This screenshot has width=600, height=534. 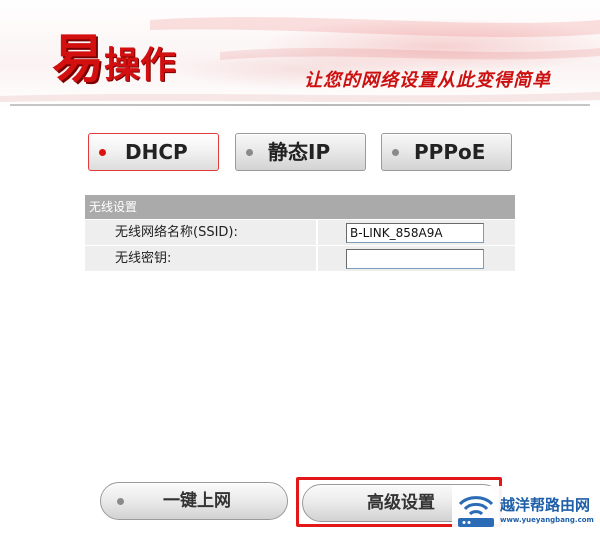 I want to click on mode-button-static-ip: 静态IP, so click(x=300, y=152).